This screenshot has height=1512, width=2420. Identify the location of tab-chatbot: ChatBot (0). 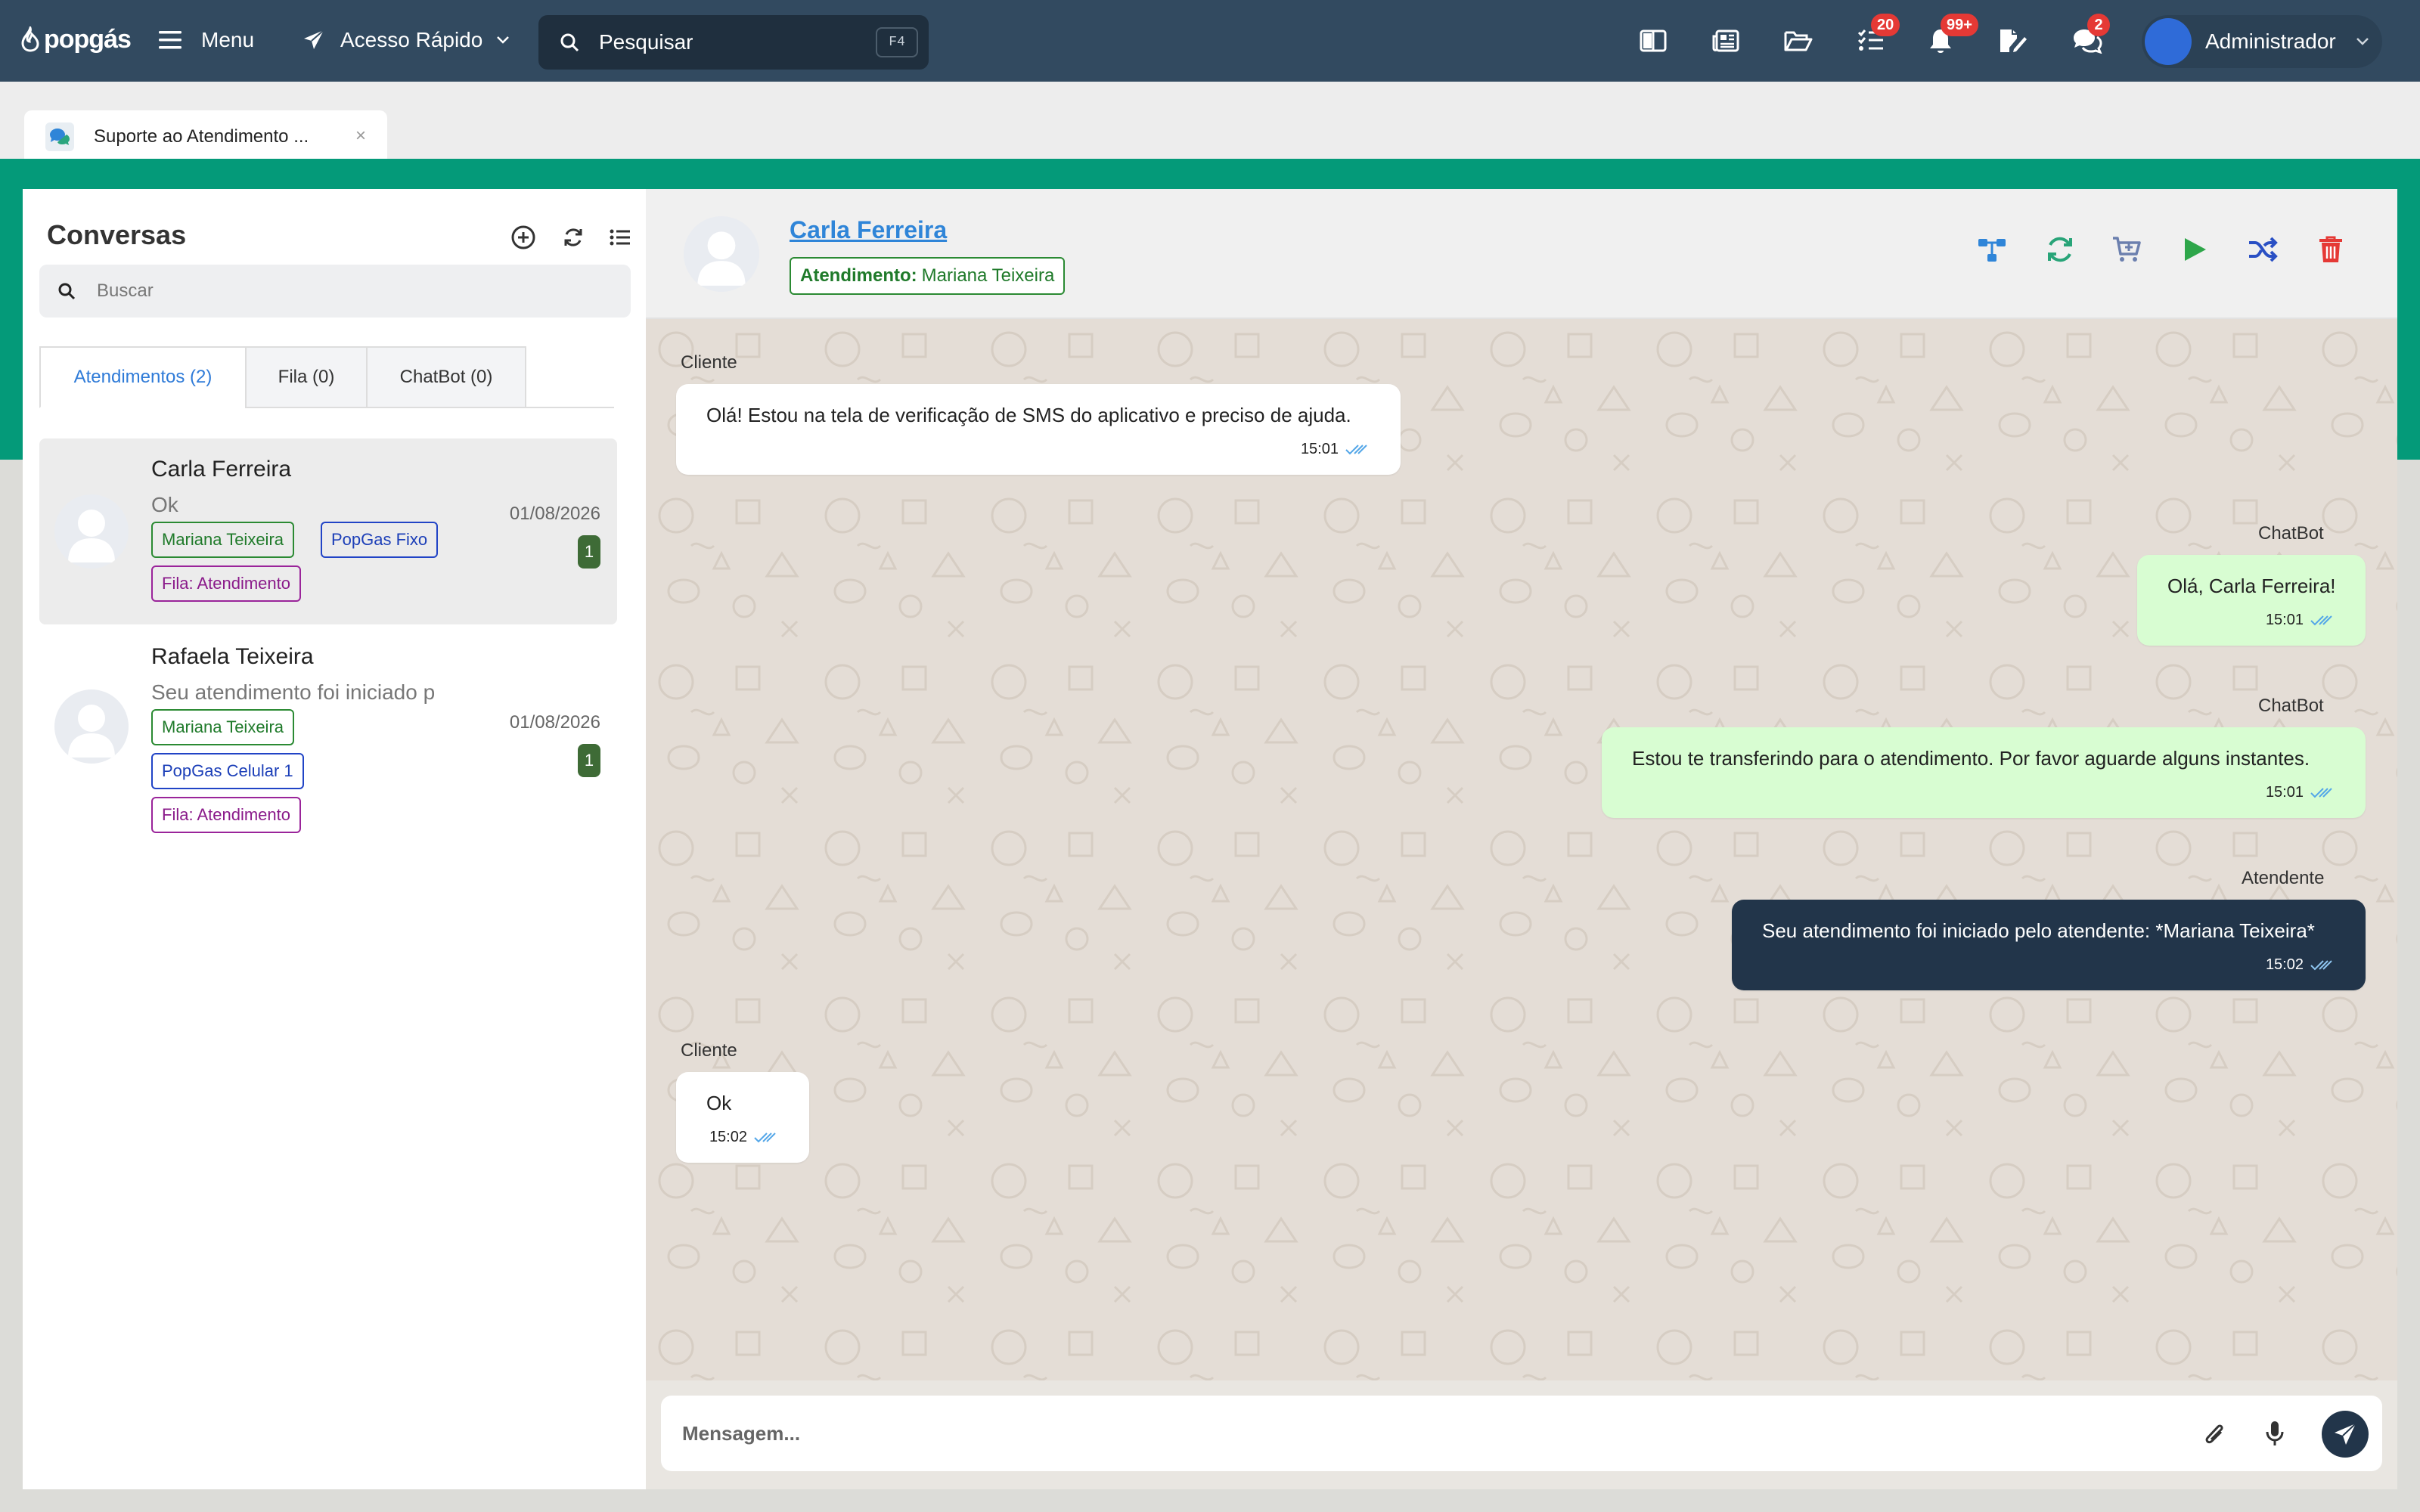
(446, 377).